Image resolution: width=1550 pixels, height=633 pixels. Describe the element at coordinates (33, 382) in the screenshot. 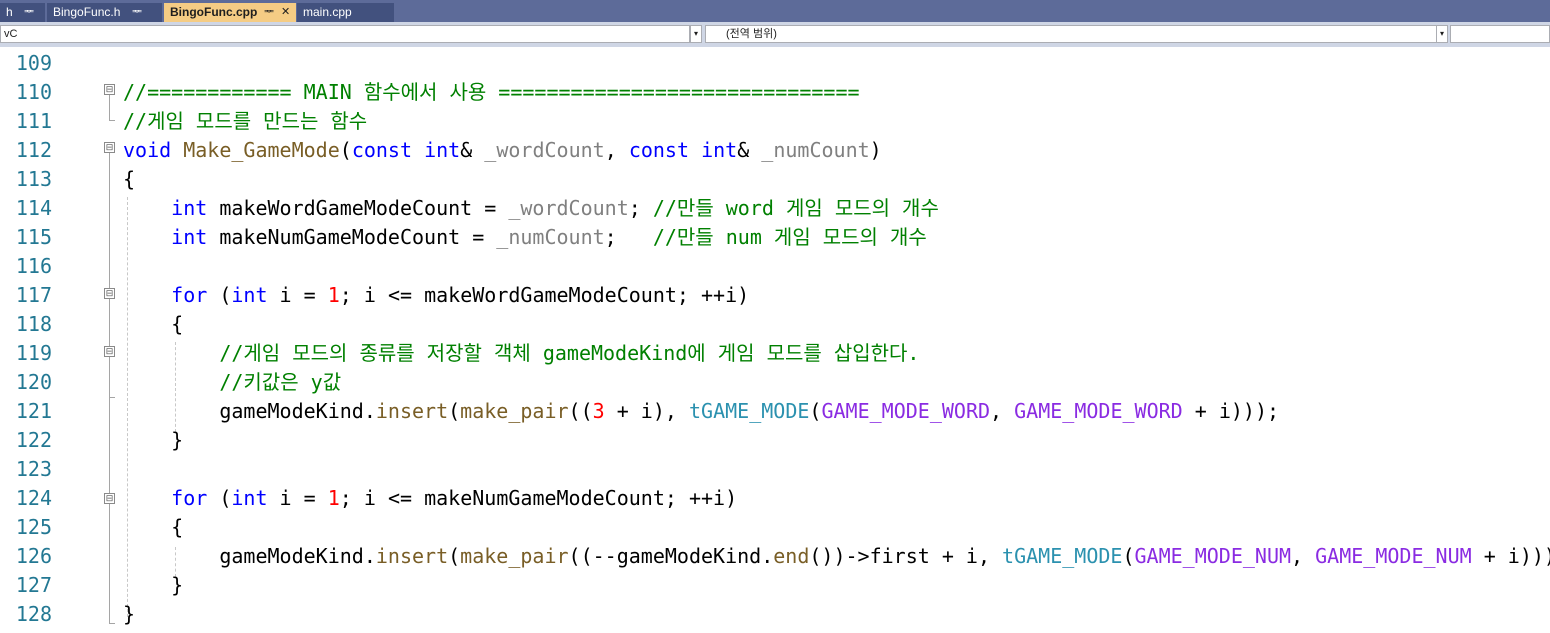

I see `line-number: 120` at that location.